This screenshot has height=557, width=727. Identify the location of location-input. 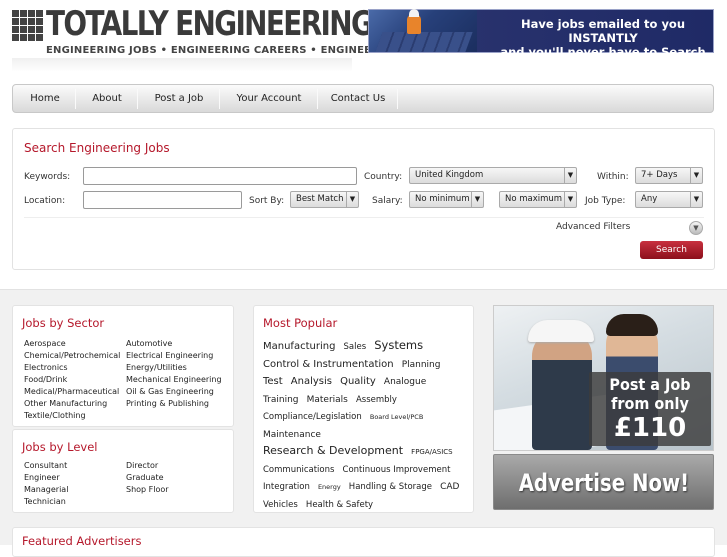
(162, 200).